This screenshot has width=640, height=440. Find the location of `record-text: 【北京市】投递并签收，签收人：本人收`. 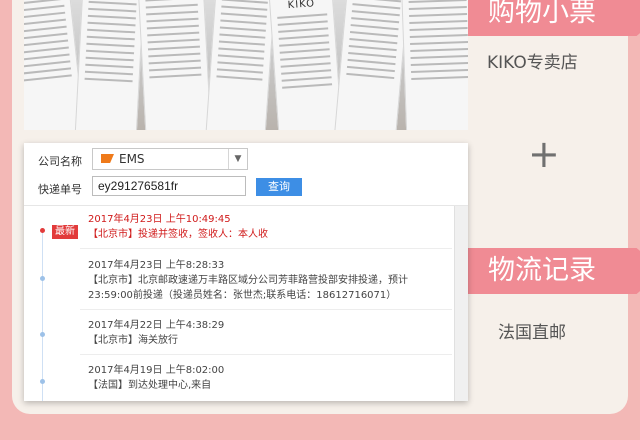

record-text: 【北京市】投递并签收，签收人：本人收 is located at coordinates (178, 234).